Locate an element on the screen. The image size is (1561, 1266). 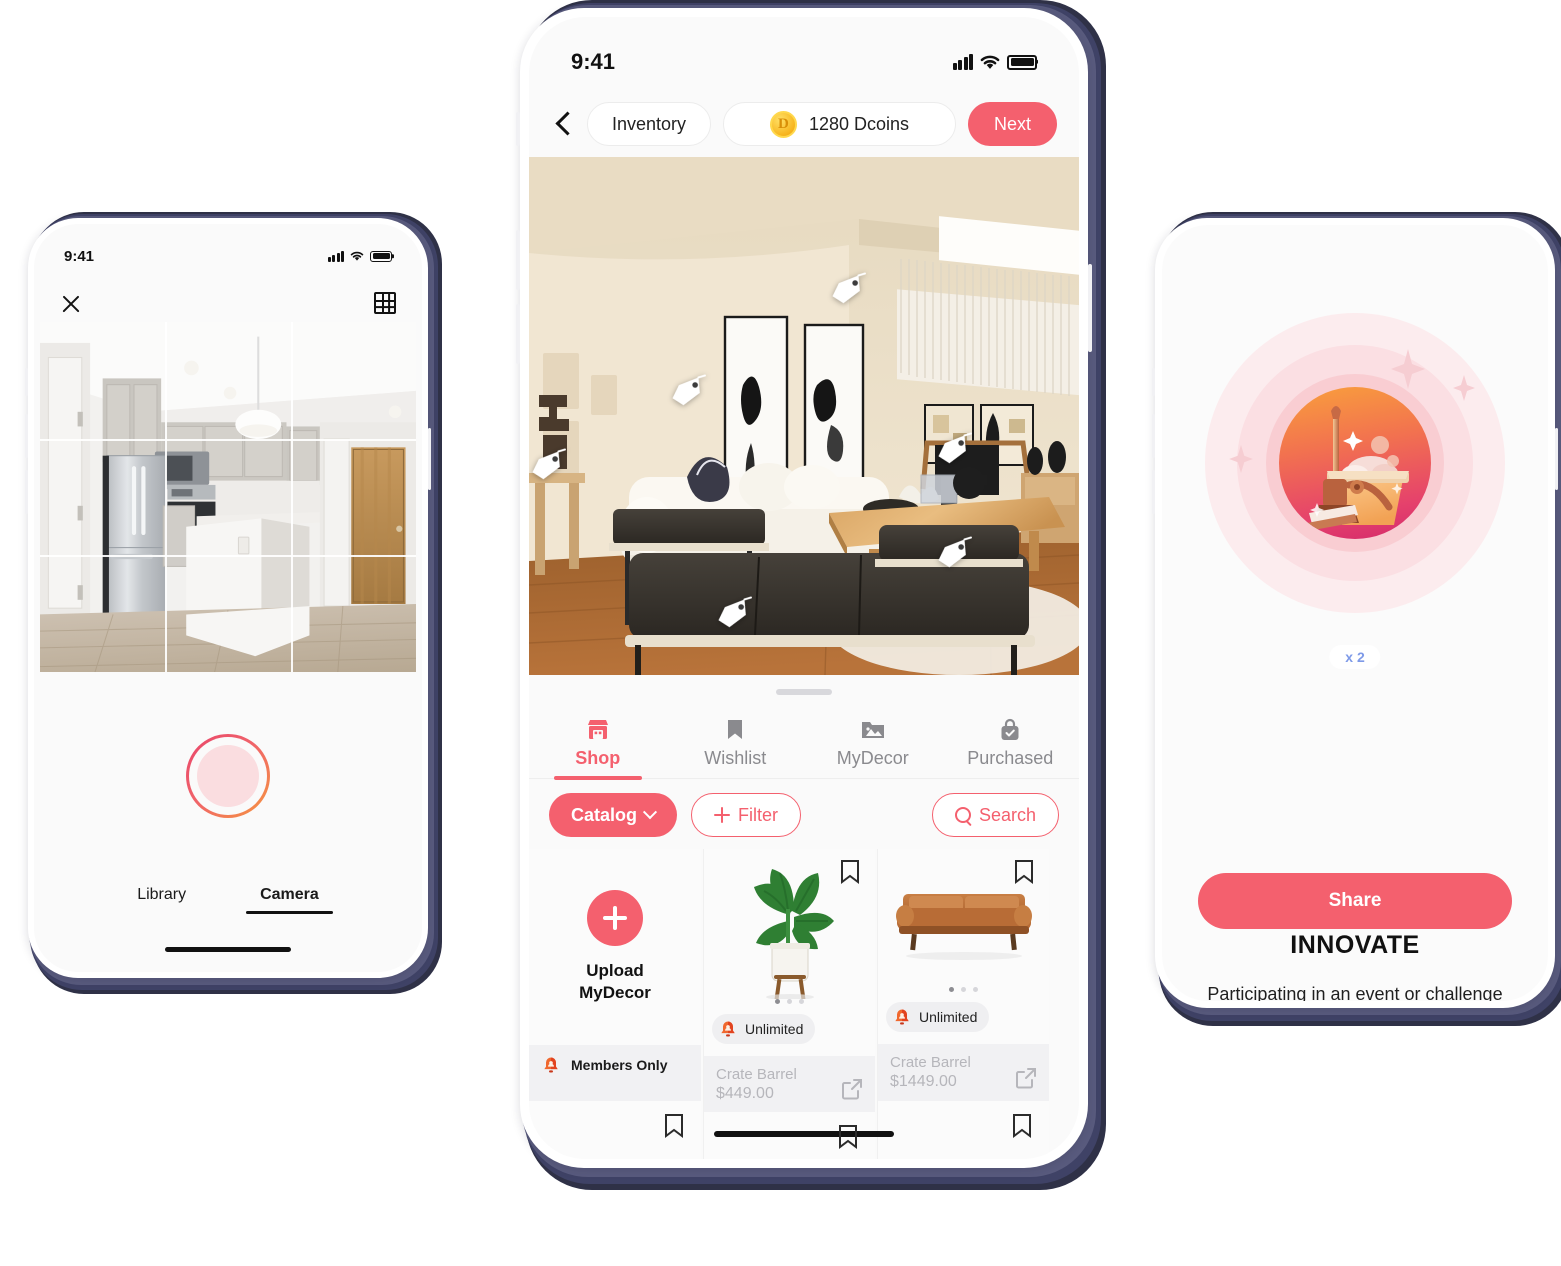
card-footer: Crate Barrel $449.00 is located at coordinates (789, 1084).